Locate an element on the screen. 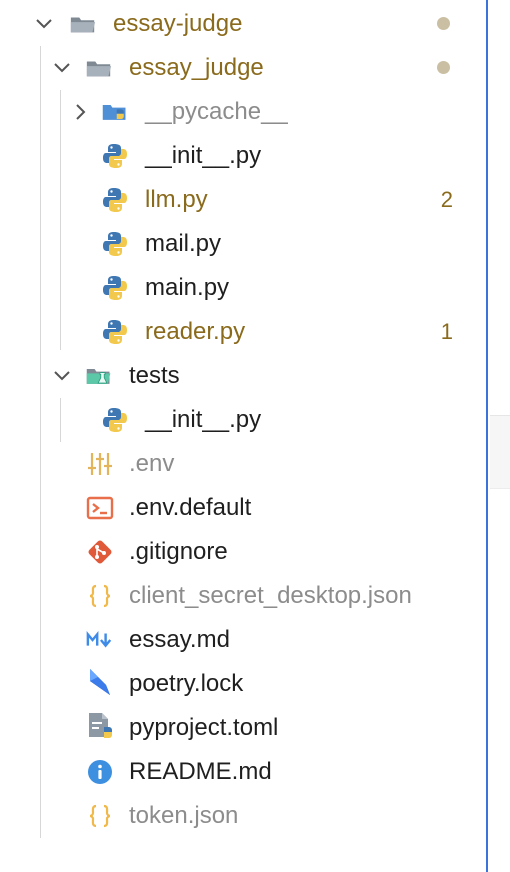  tree-item-env: .env is located at coordinates (243, 464).